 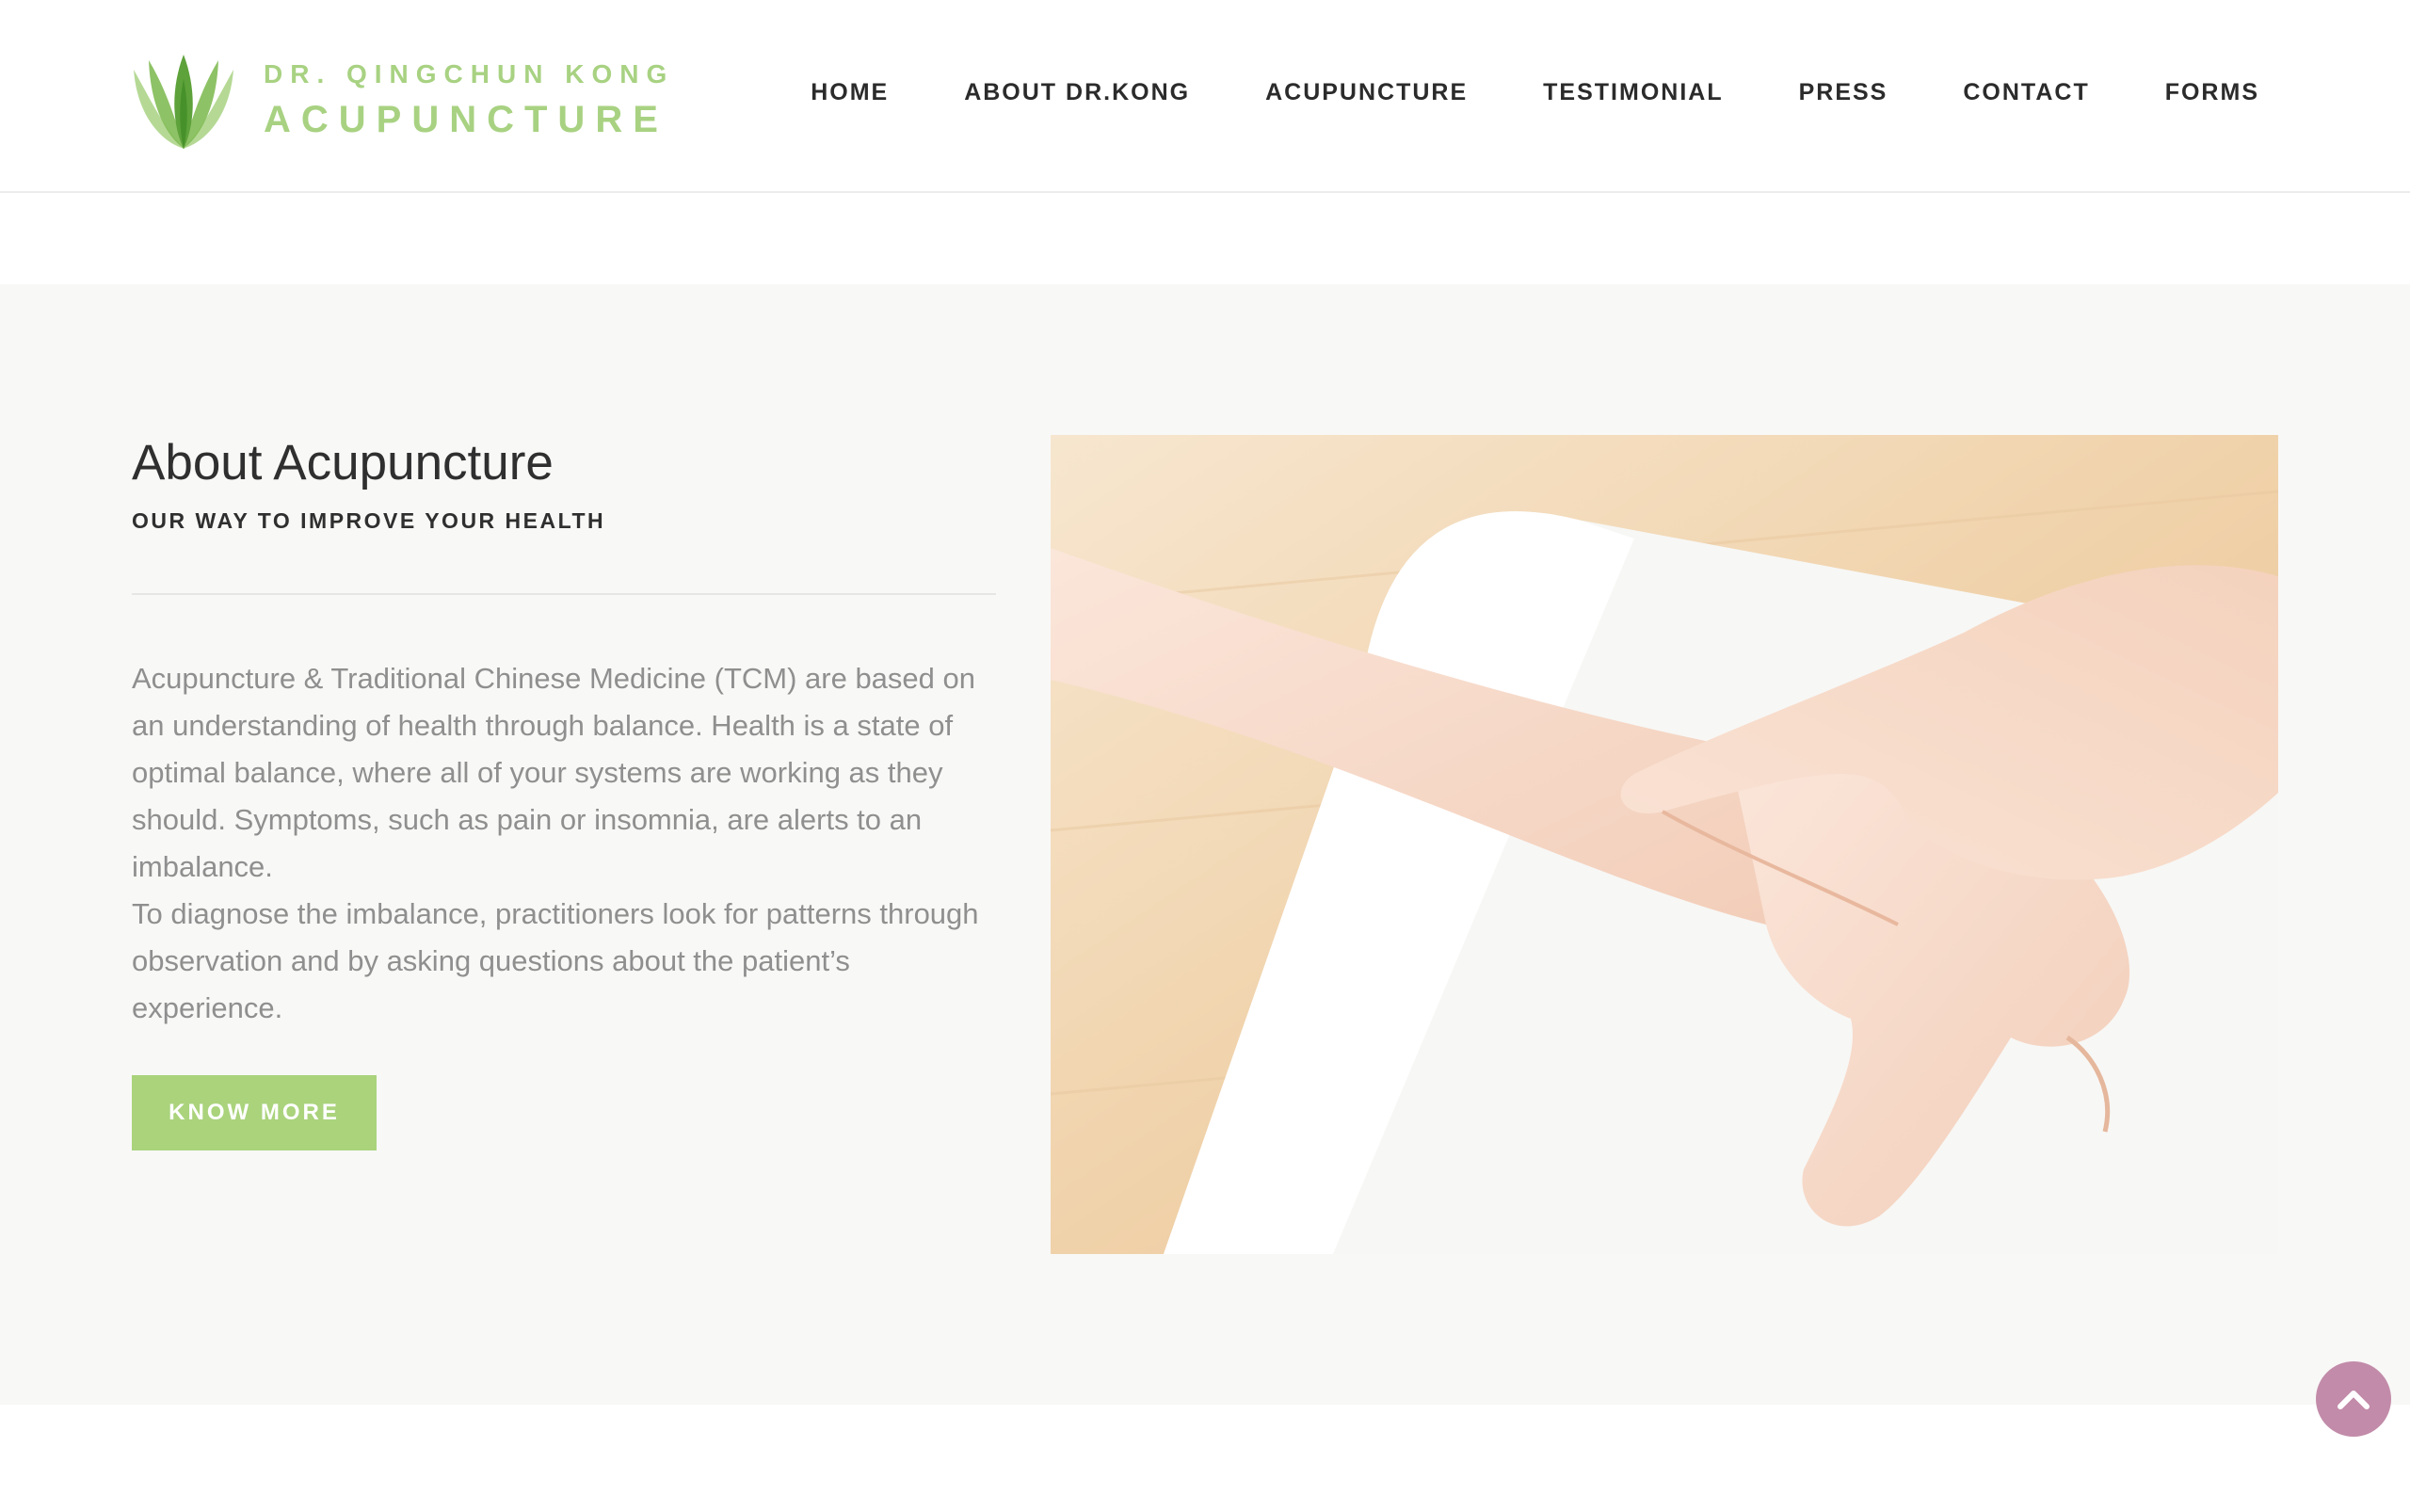 What do you see at coordinates (369, 520) in the screenshot?
I see `section-subtitle: OUR WAY TO IMPROVE YOUR HEALTH` at bounding box center [369, 520].